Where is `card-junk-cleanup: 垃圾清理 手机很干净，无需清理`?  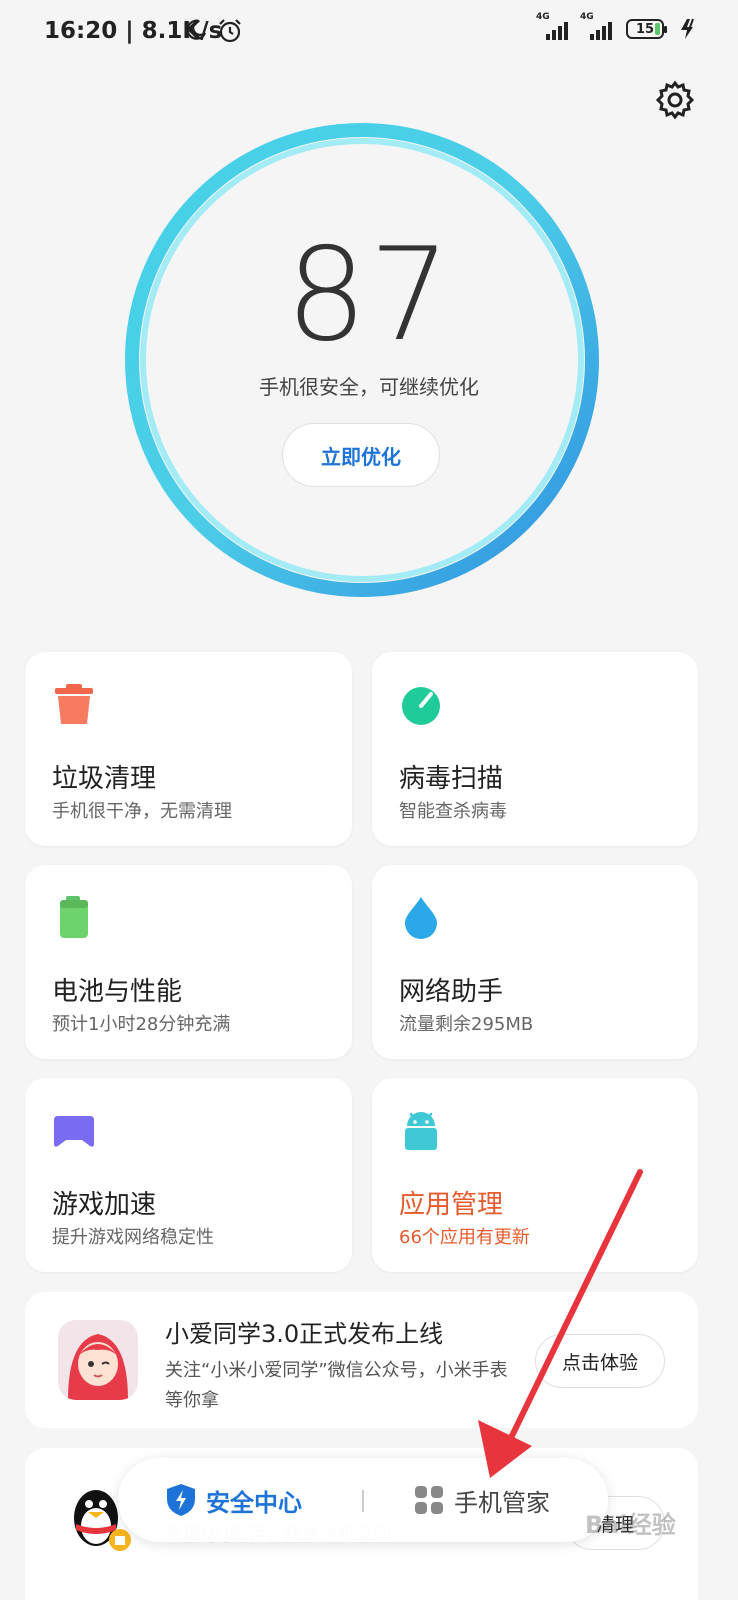 card-junk-cleanup: 垃圾清理 手机很干净，无需清理 is located at coordinates (188, 749).